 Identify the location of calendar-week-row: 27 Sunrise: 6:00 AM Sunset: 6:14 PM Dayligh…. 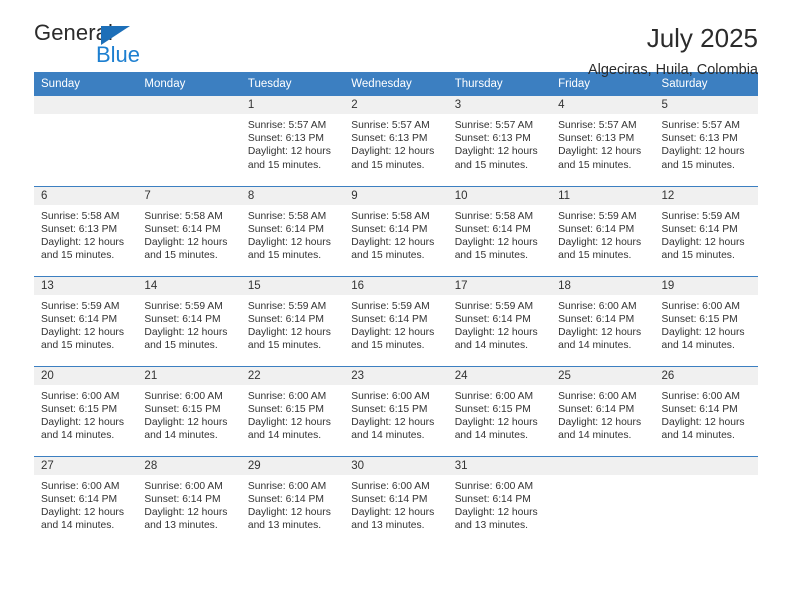
(396, 500).